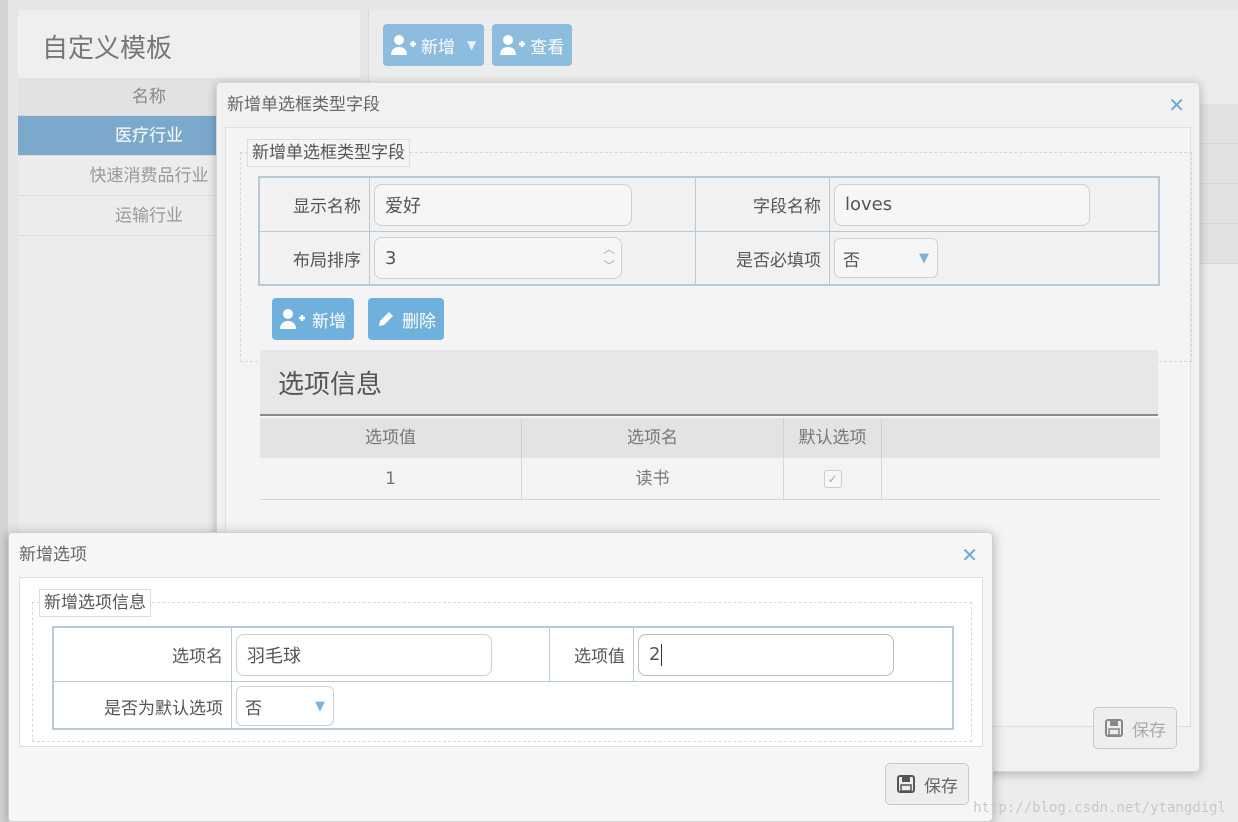 This screenshot has height=822, width=1238. Describe the element at coordinates (653, 438) in the screenshot. I see `column-header-name: 选项名` at that location.